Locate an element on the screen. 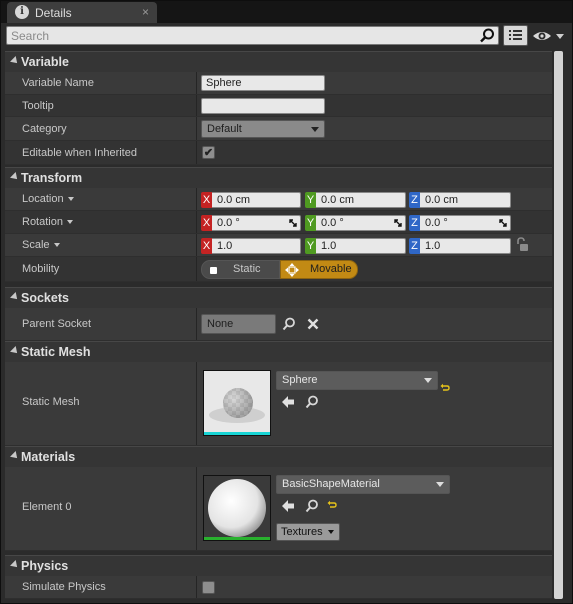 The height and width of the screenshot is (604, 573). static-mesh-thumbnail is located at coordinates (237, 403).